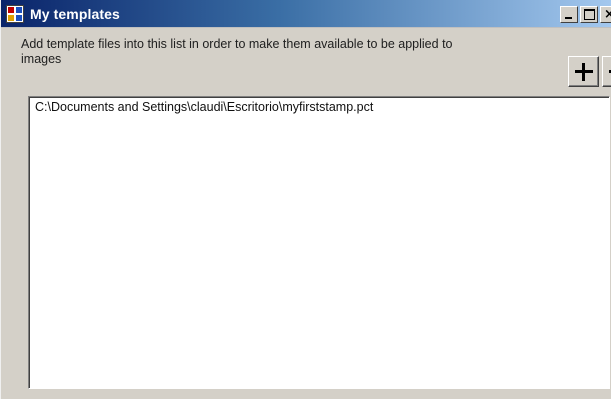  What do you see at coordinates (609, 72) in the screenshot?
I see `minus-icon` at bounding box center [609, 72].